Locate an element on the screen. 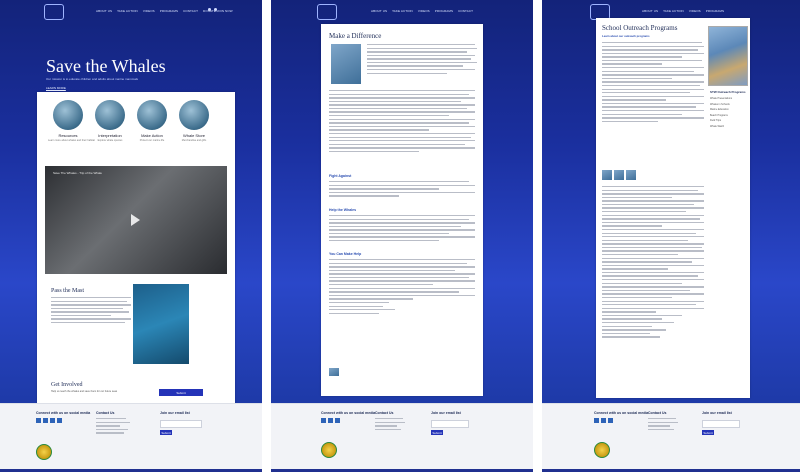 The height and width of the screenshot is (472, 800). search-icon is located at coordinates (209, 9).